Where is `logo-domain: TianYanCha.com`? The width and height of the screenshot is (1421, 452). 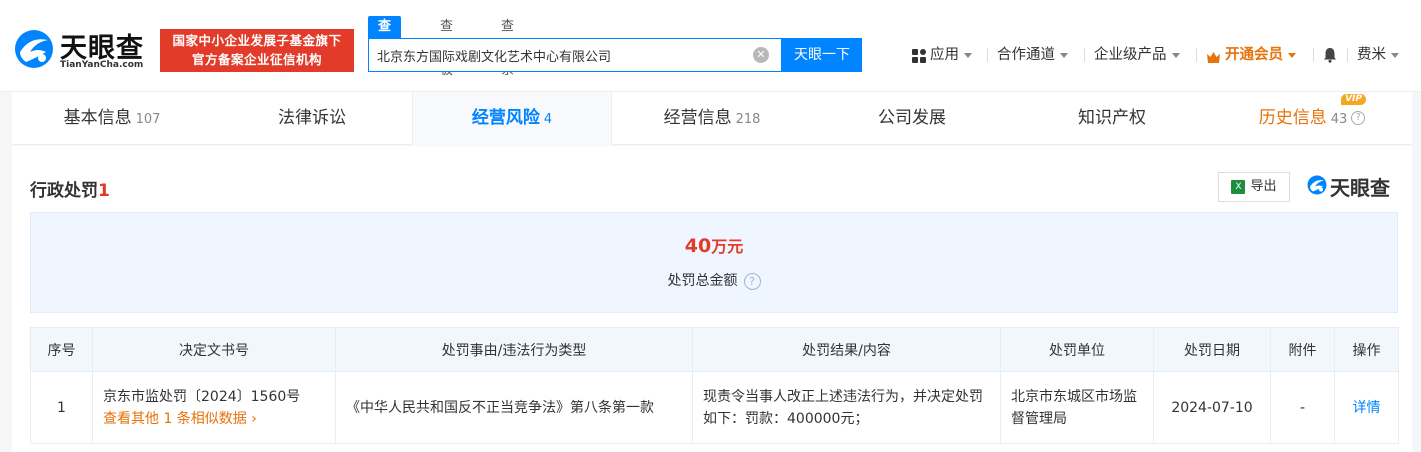
logo-domain: TianYanCha.com is located at coordinates (102, 65).